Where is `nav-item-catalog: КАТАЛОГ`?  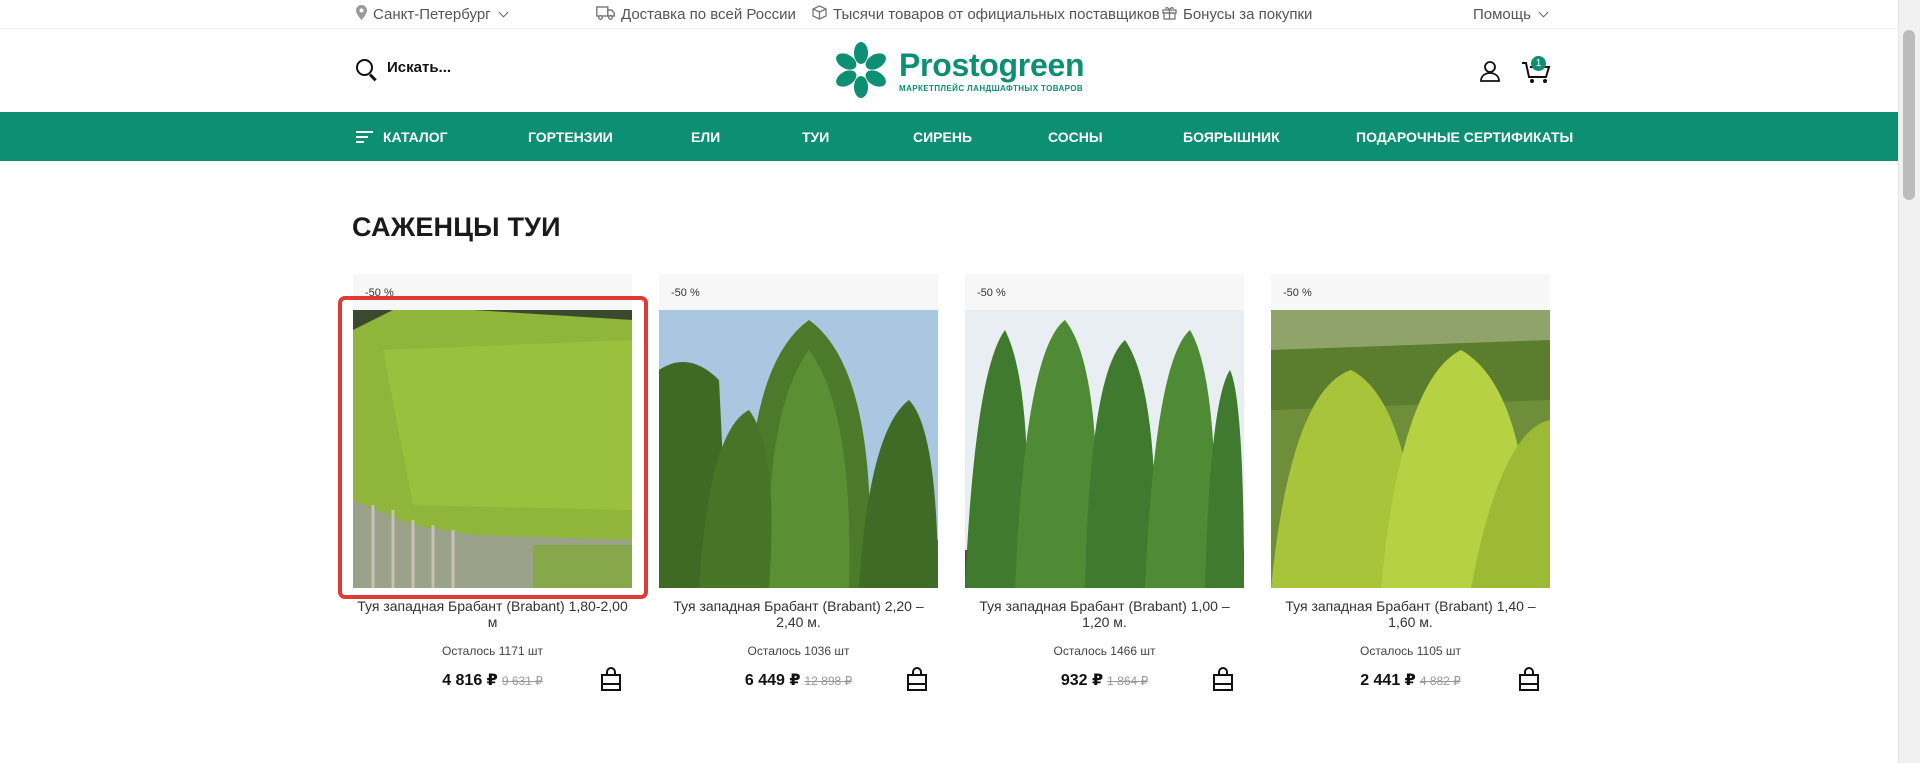 nav-item-catalog: КАТАЛОГ is located at coordinates (402, 136).